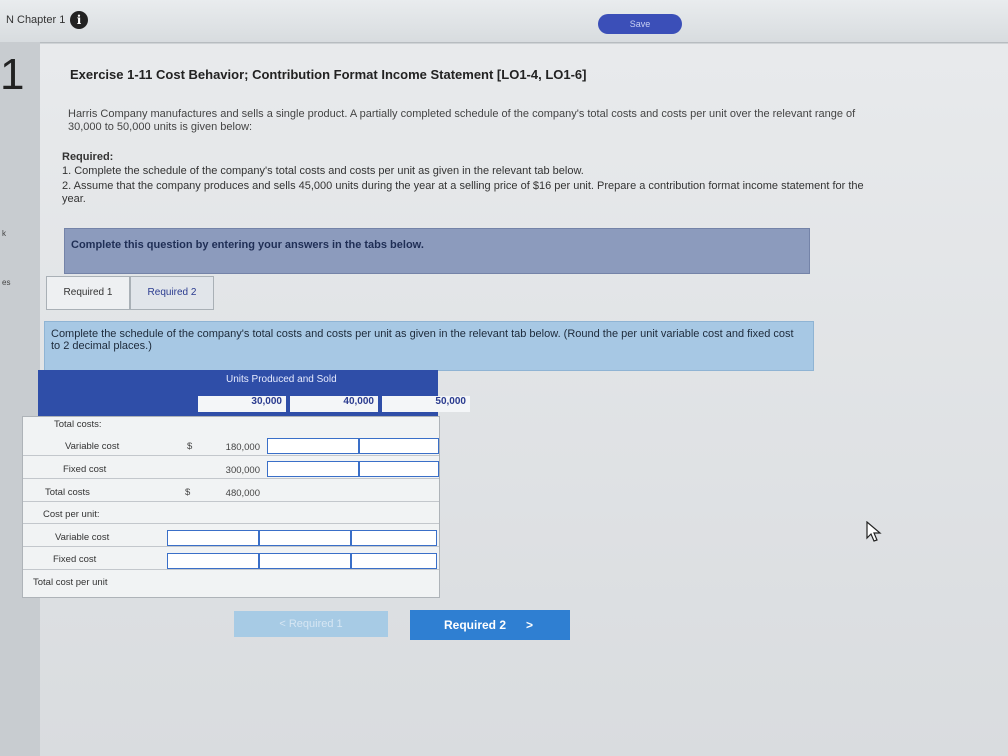 The image size is (1008, 756). What do you see at coordinates (213, 538) in the screenshot?
I see `unit-variable-cost-30000-input` at bounding box center [213, 538].